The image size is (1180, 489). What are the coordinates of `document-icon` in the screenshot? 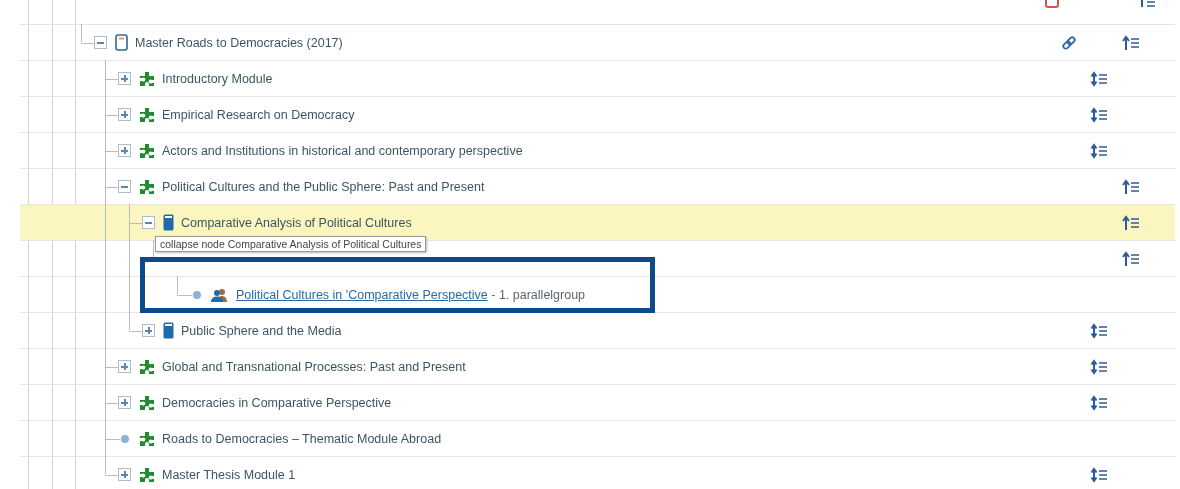 It's located at (121, 42).